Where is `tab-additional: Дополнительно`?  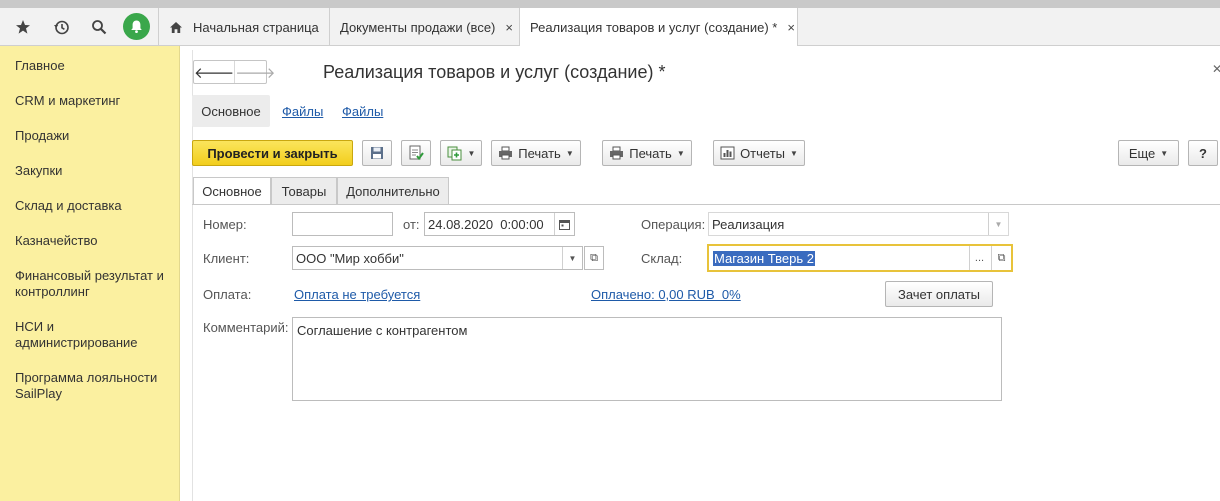 tab-additional: Дополнительно is located at coordinates (393, 190).